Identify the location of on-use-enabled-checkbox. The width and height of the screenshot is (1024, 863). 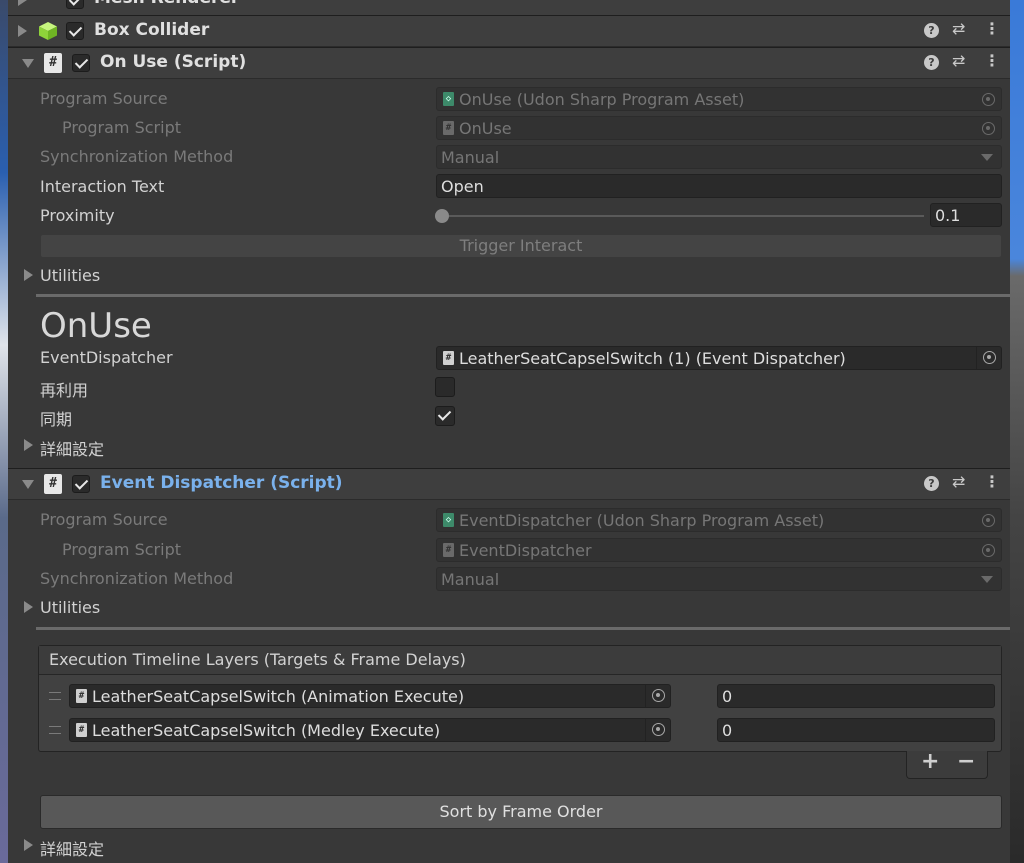
(81, 63).